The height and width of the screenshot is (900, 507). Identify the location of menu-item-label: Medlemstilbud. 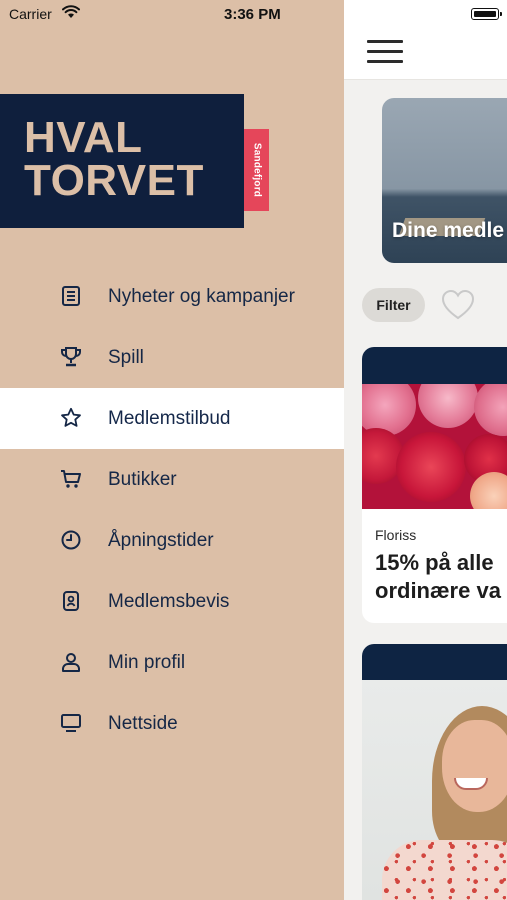
(169, 418).